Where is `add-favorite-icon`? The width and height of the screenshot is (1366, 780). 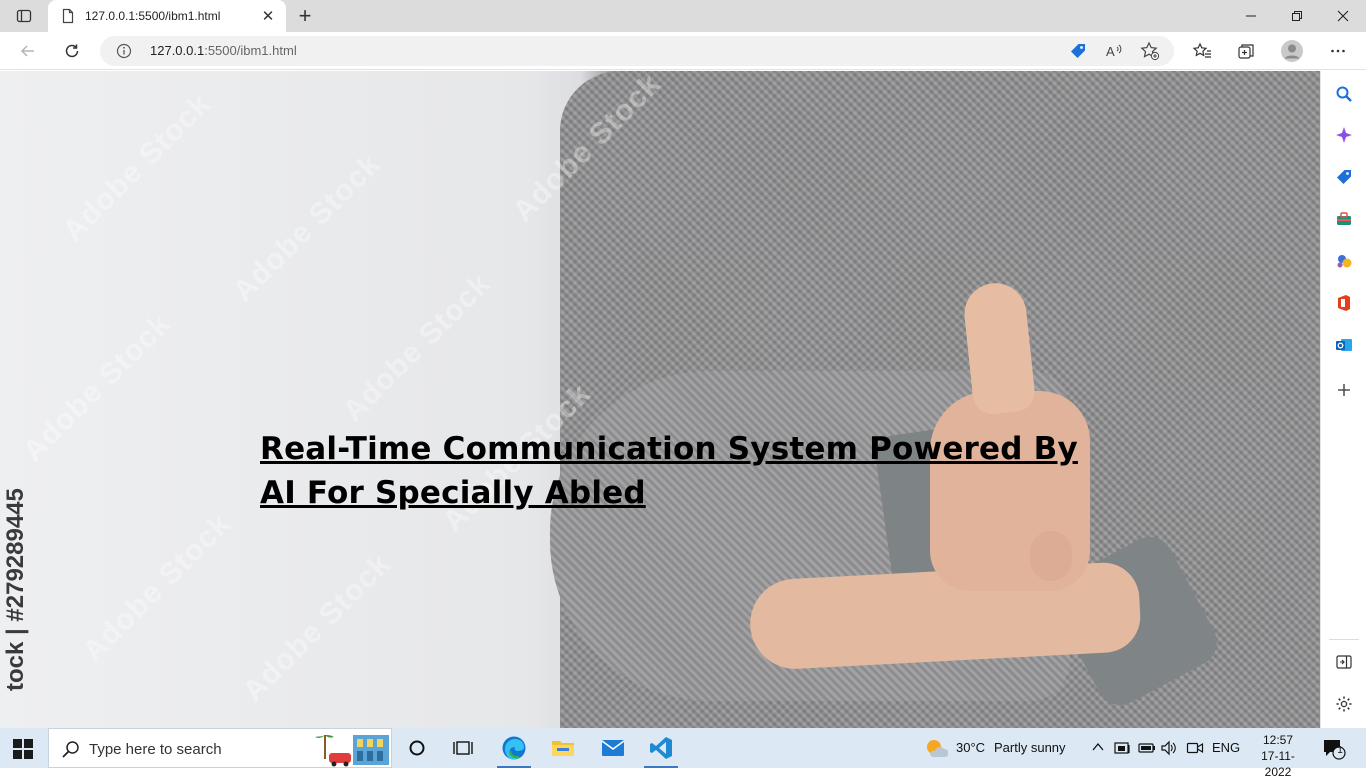
add-favorite-icon is located at coordinates (1150, 51).